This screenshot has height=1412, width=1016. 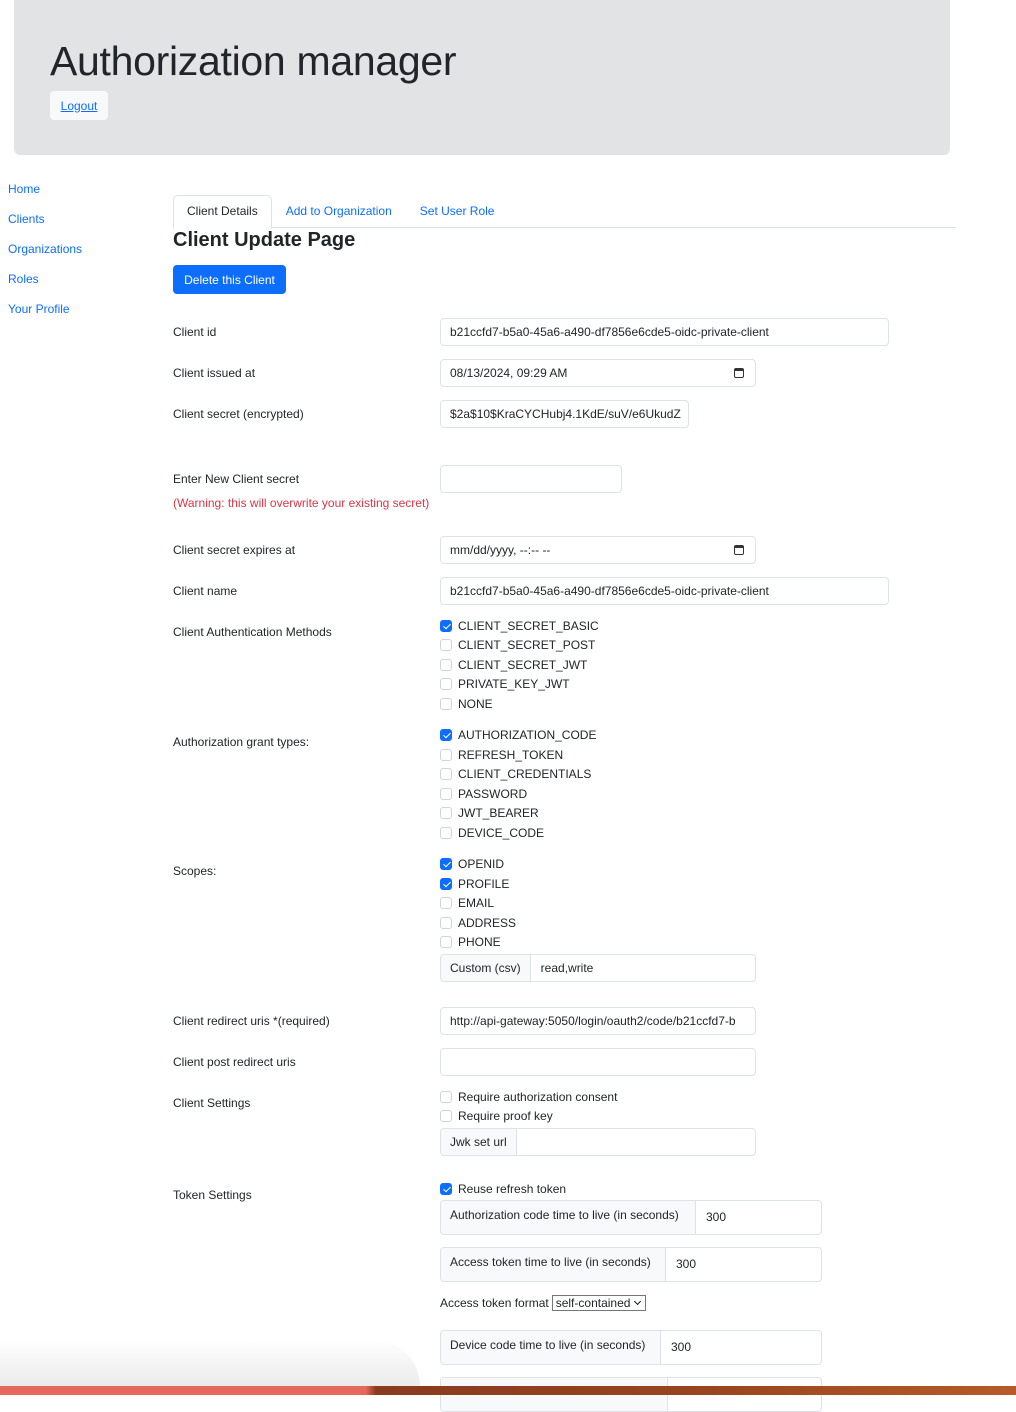 I want to click on tab-add-to-organization: Add to Organization, so click(x=339, y=211).